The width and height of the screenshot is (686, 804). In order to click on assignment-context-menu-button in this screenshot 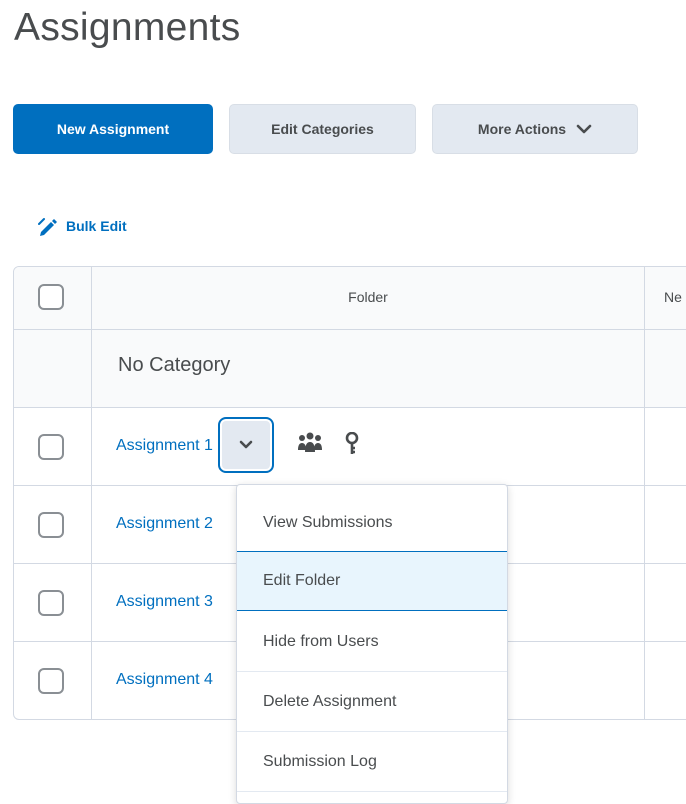, I will do `click(246, 445)`.